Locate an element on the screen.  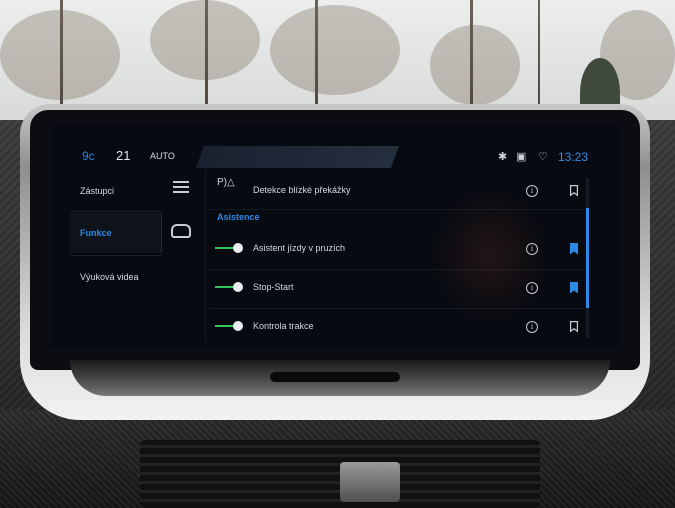
row-label: Asistent jízdy v pruzích is located at coordinates (299, 248).